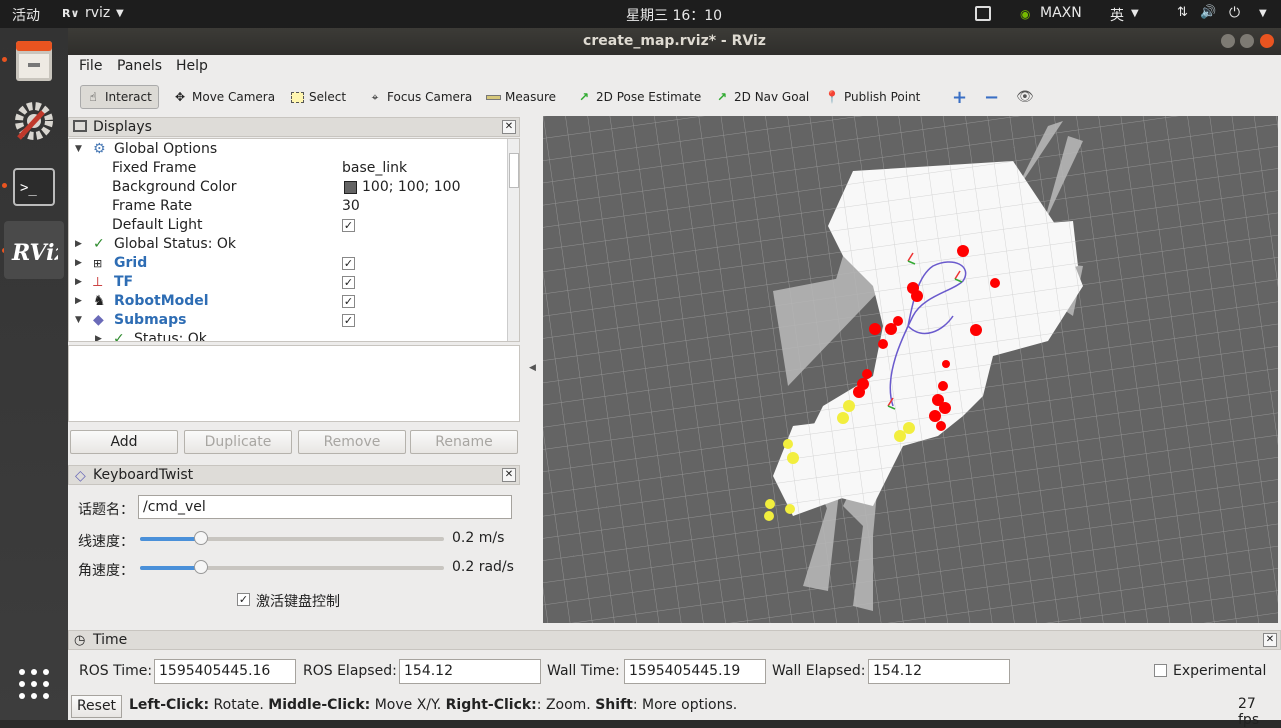  What do you see at coordinates (317, 97) in the screenshot?
I see `select-tool: Select` at bounding box center [317, 97].